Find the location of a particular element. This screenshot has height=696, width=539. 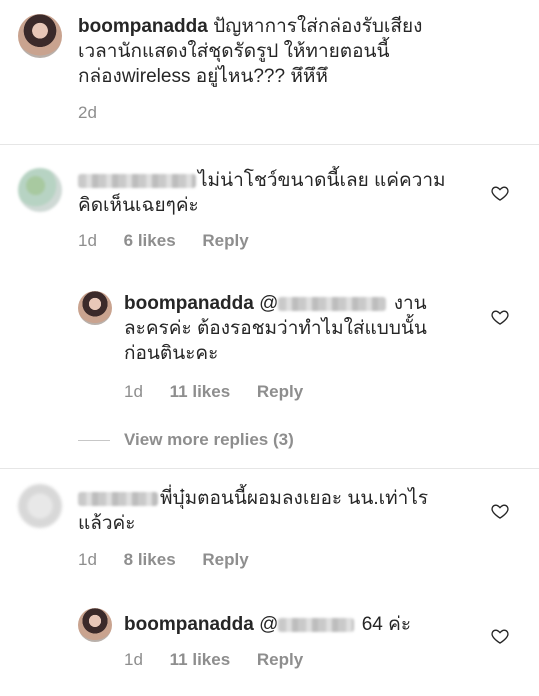

reply-text-line1: 64 ค่ะ is located at coordinates (384, 624).